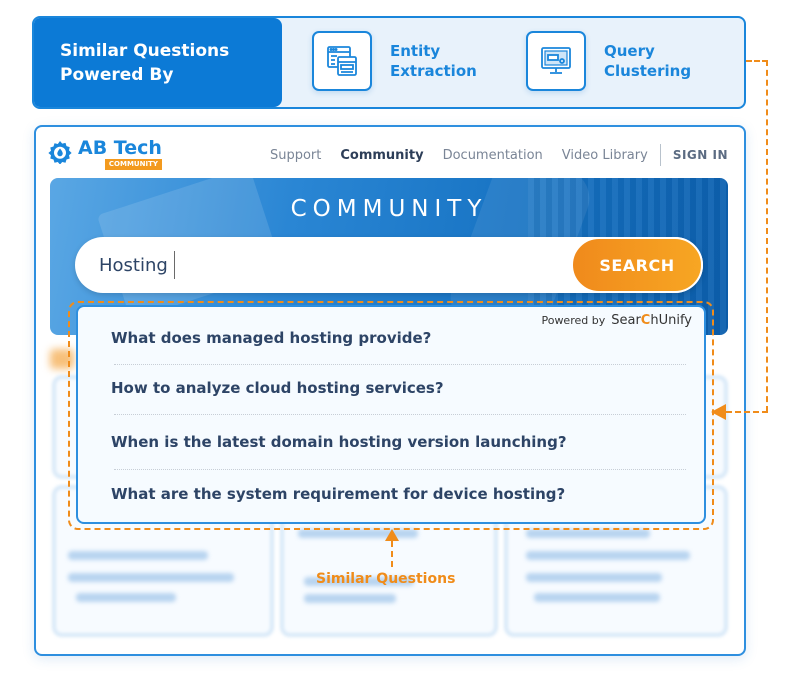  Describe the element at coordinates (648, 61) in the screenshot. I see `feature-label: Query Clustering` at that location.